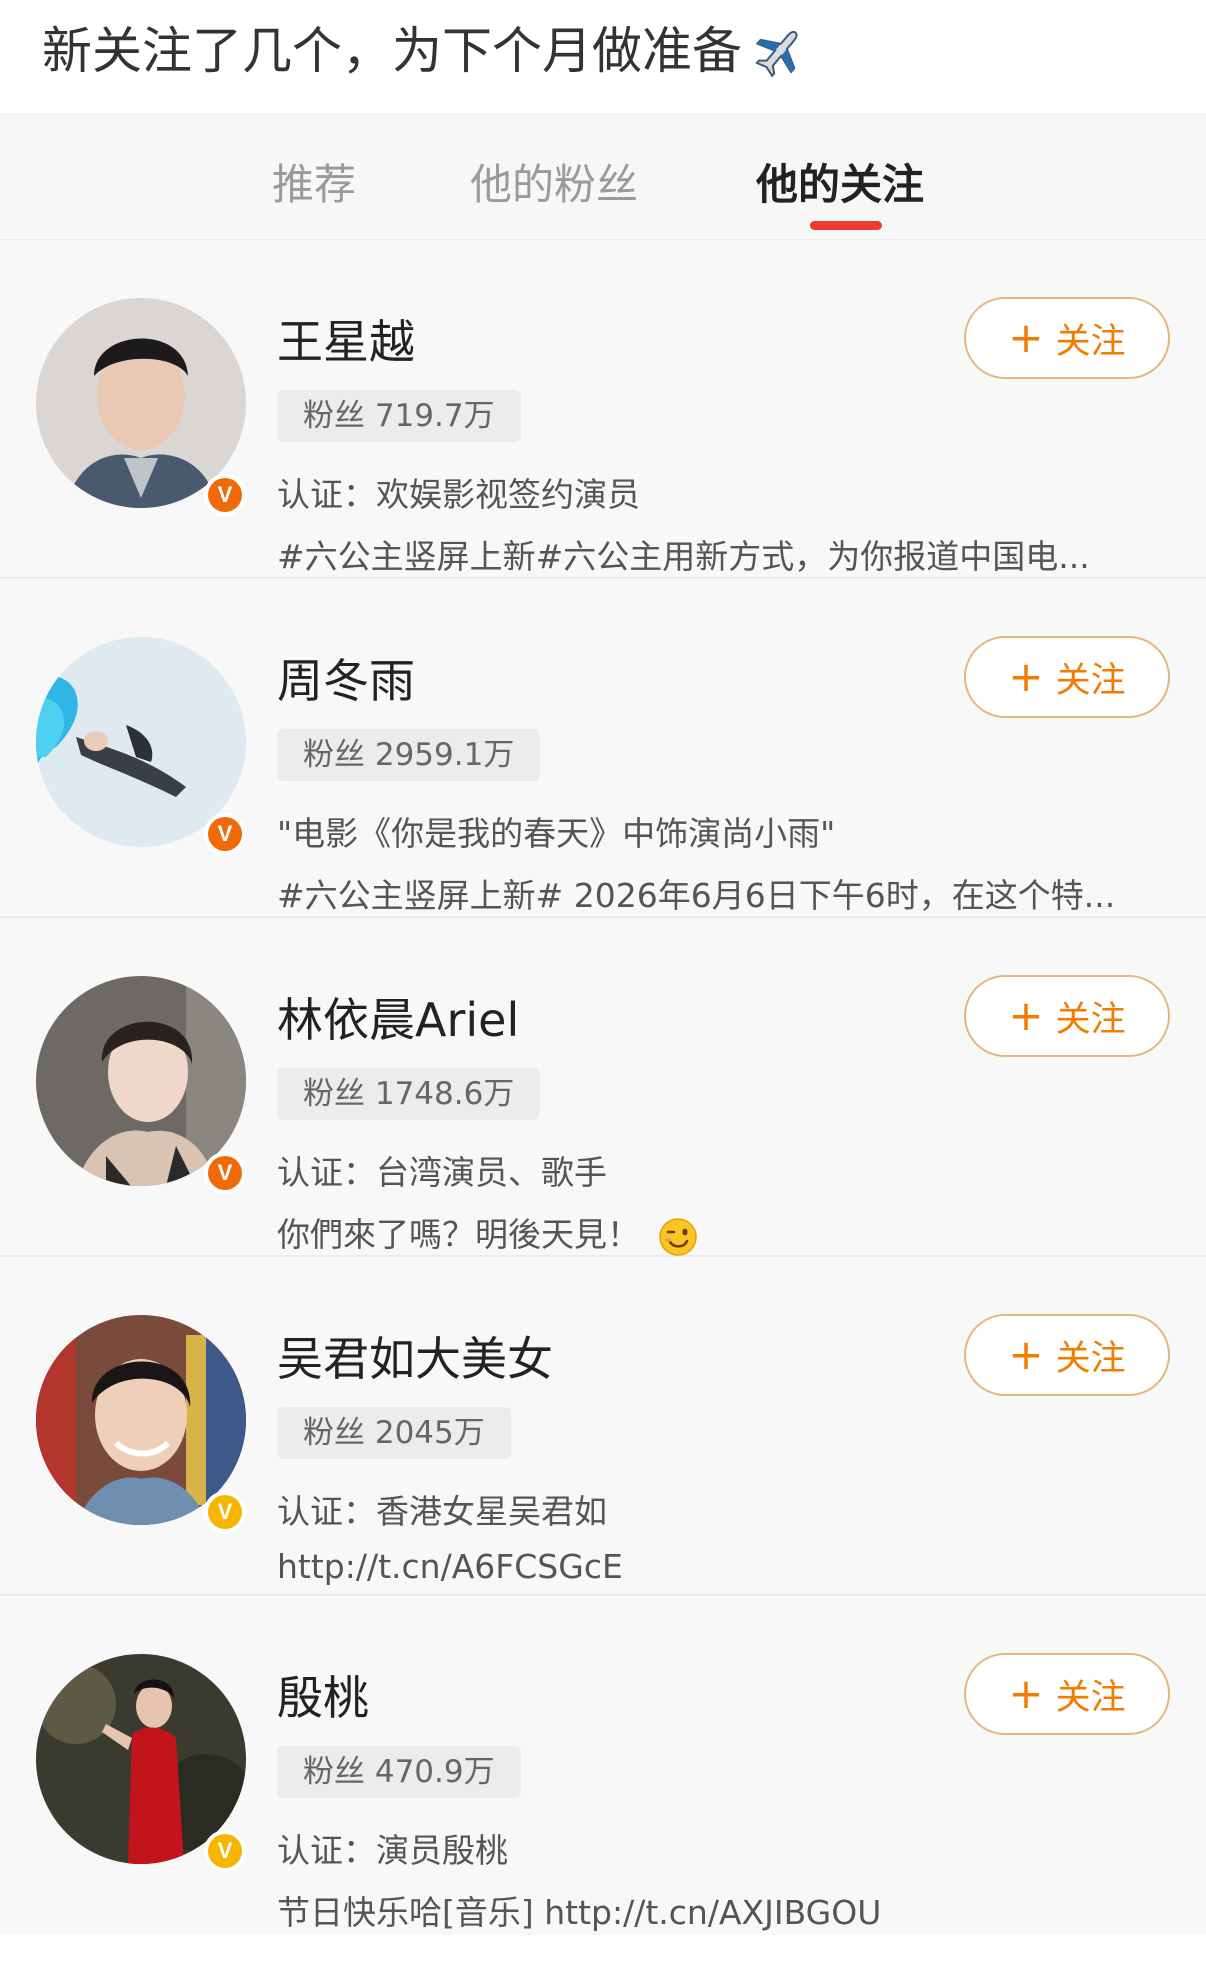 The width and height of the screenshot is (1206, 1972). I want to click on user-name: 王星越, so click(346, 339).